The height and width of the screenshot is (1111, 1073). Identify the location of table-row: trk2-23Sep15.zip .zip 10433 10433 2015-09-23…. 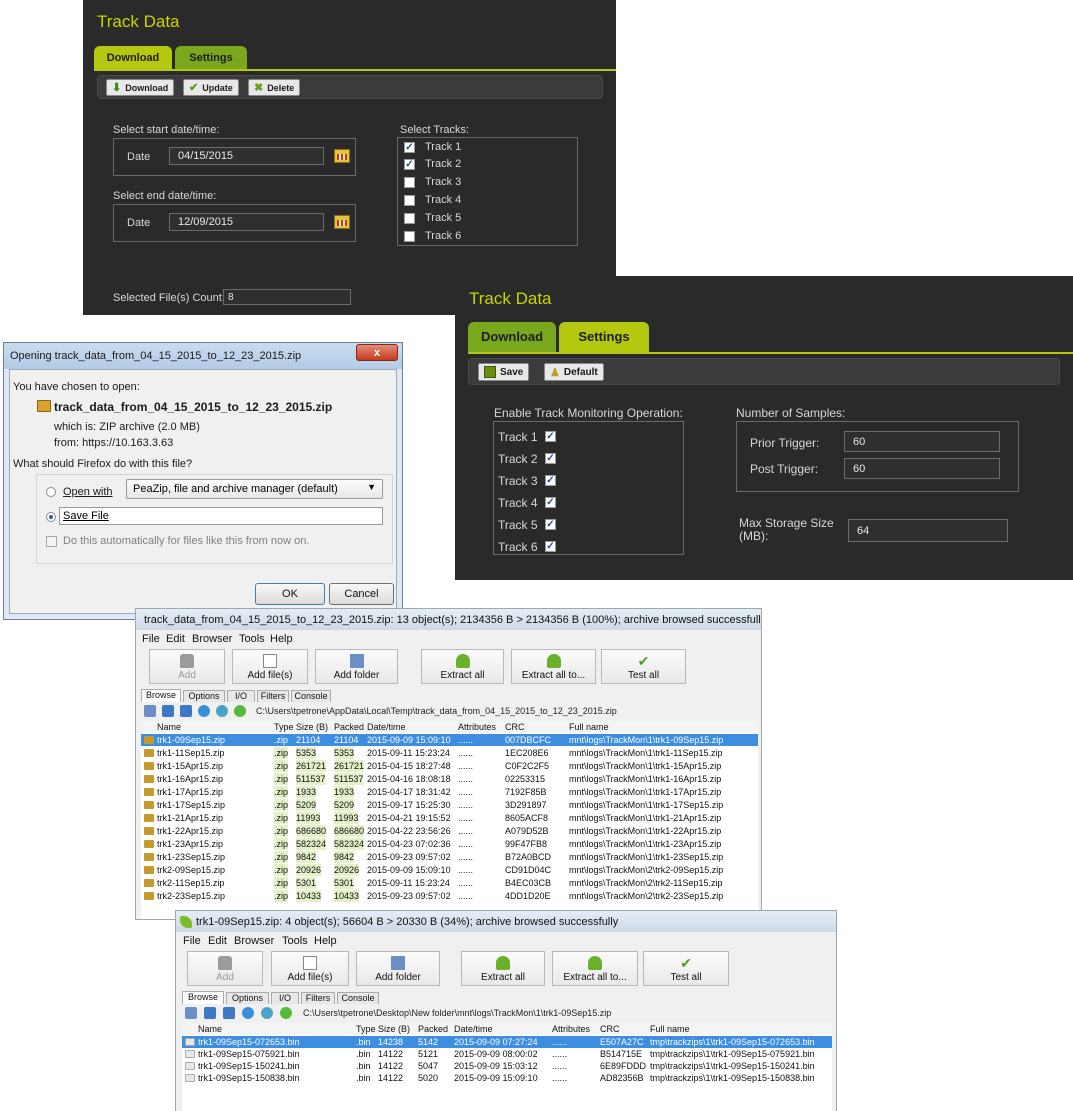
(449, 896).